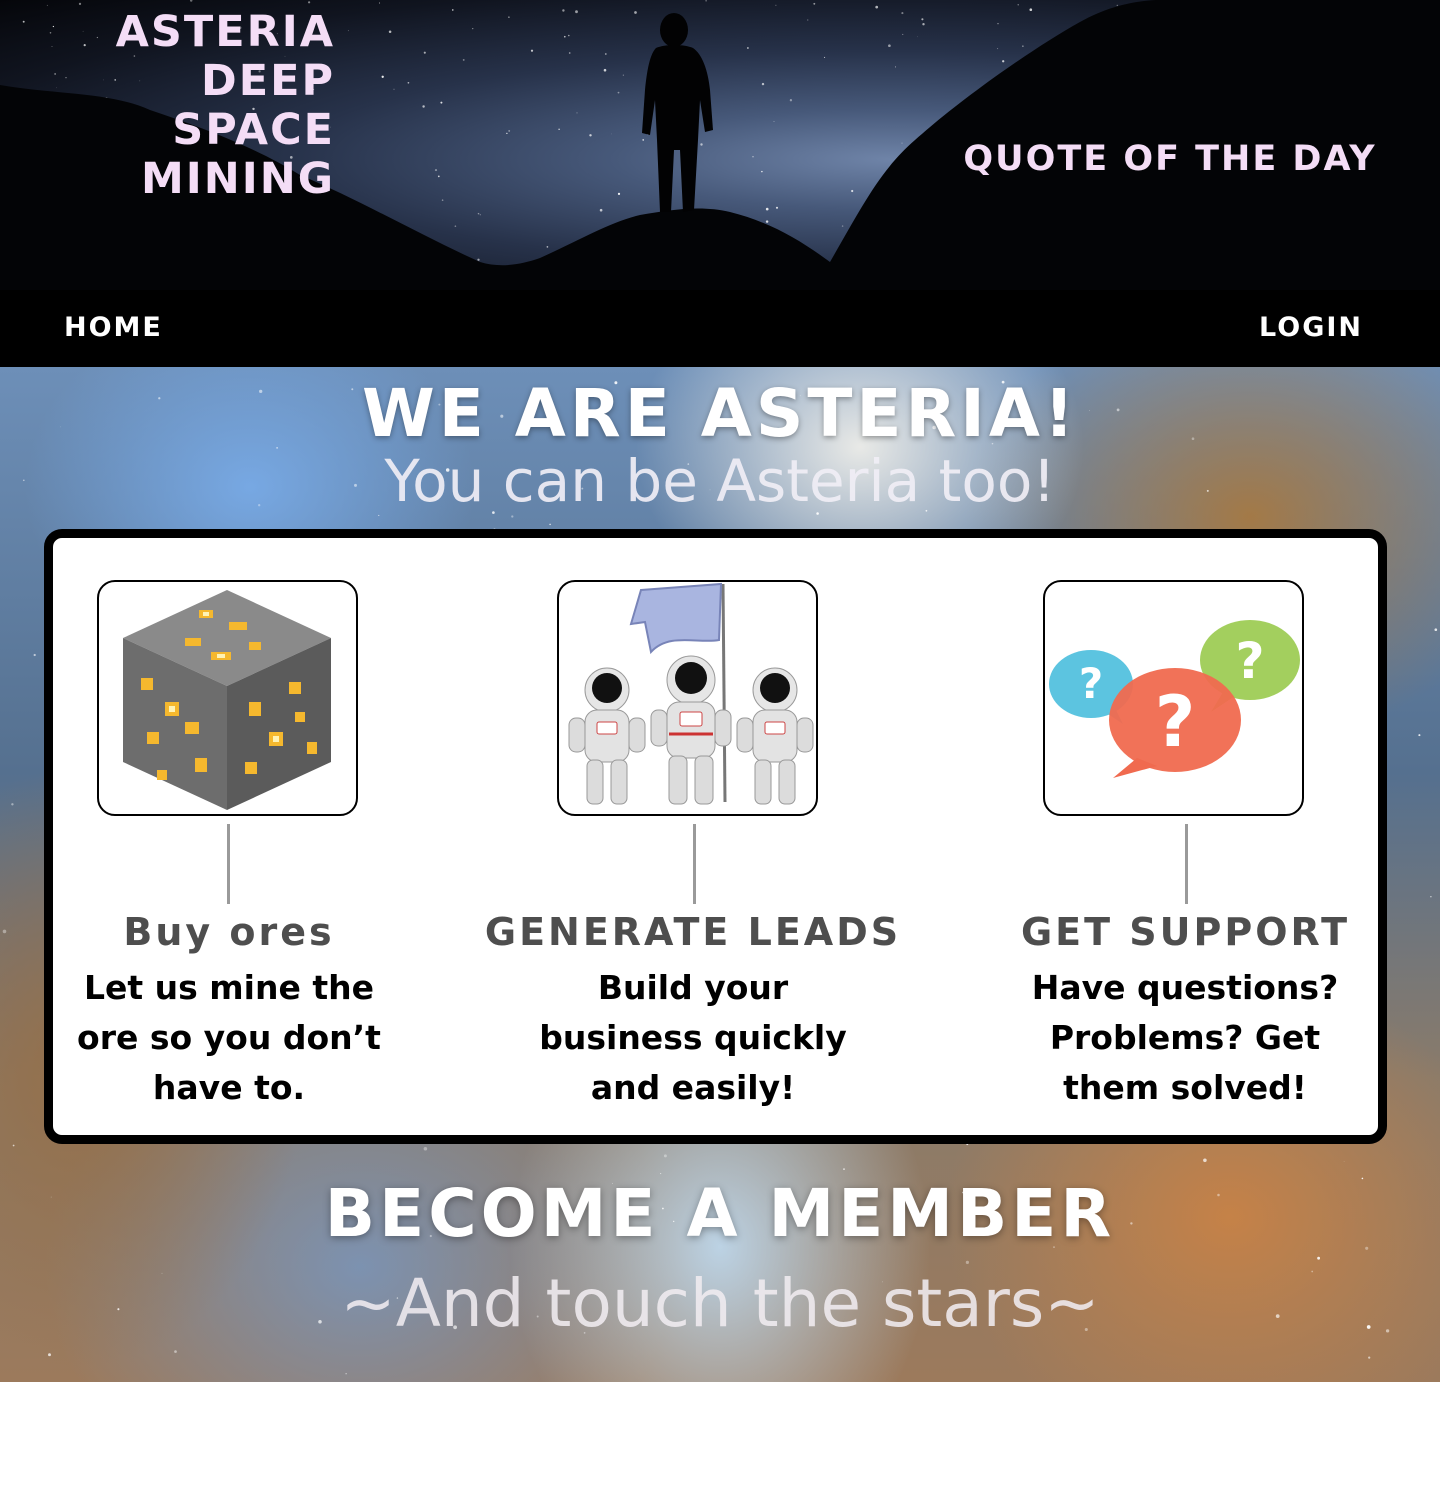 The height and width of the screenshot is (1495, 1440). What do you see at coordinates (268, 81) in the screenshot?
I see `brand-line: DEEP` at bounding box center [268, 81].